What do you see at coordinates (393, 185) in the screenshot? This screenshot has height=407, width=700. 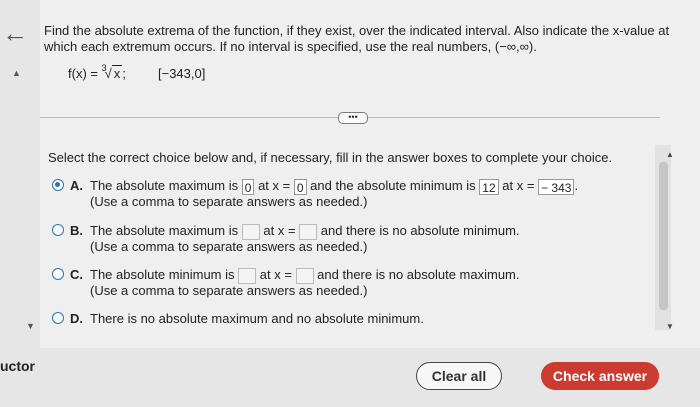 I see `text-segment: and the absolute minimum is` at bounding box center [393, 185].